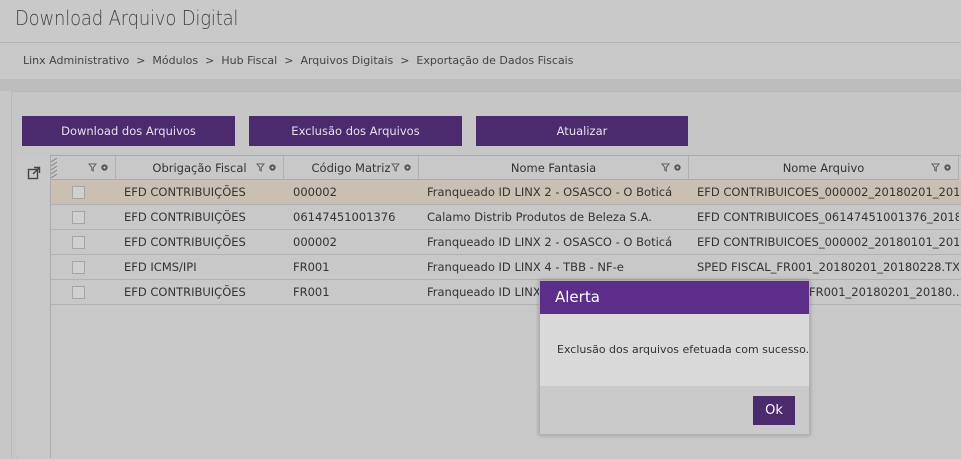 Image resolution: width=961 pixels, height=459 pixels. I want to click on atualizar-button: Atualizar, so click(582, 131).